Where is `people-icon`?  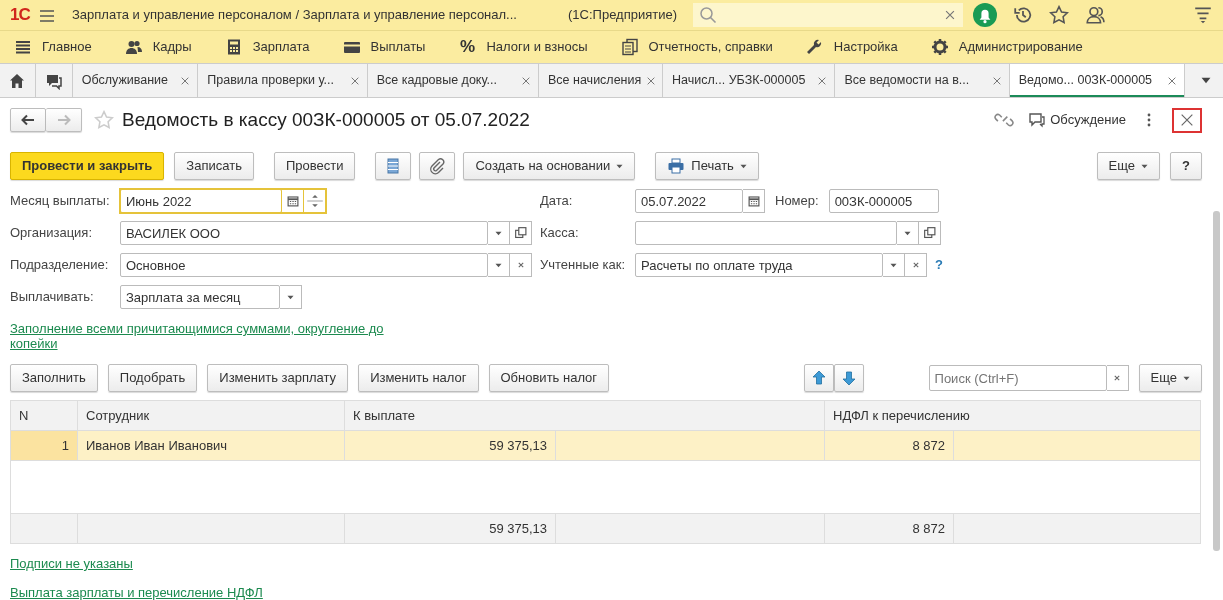
people-icon is located at coordinates (133, 47).